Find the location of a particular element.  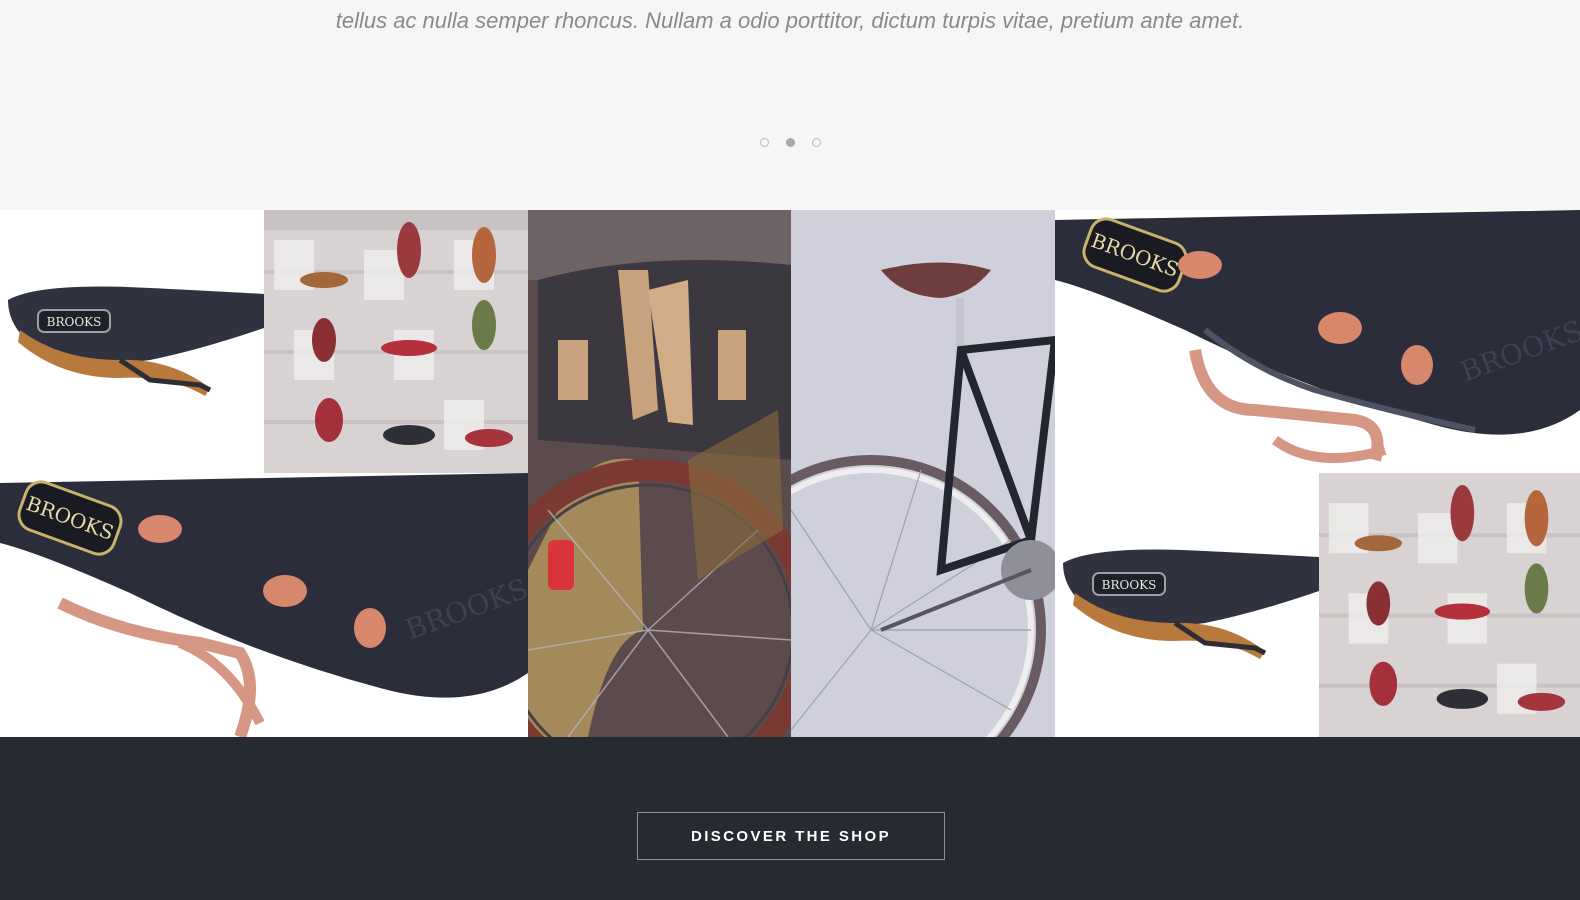

gallery-image-saddle-closeup: BROOKS BROOKS is located at coordinates (1317, 341).